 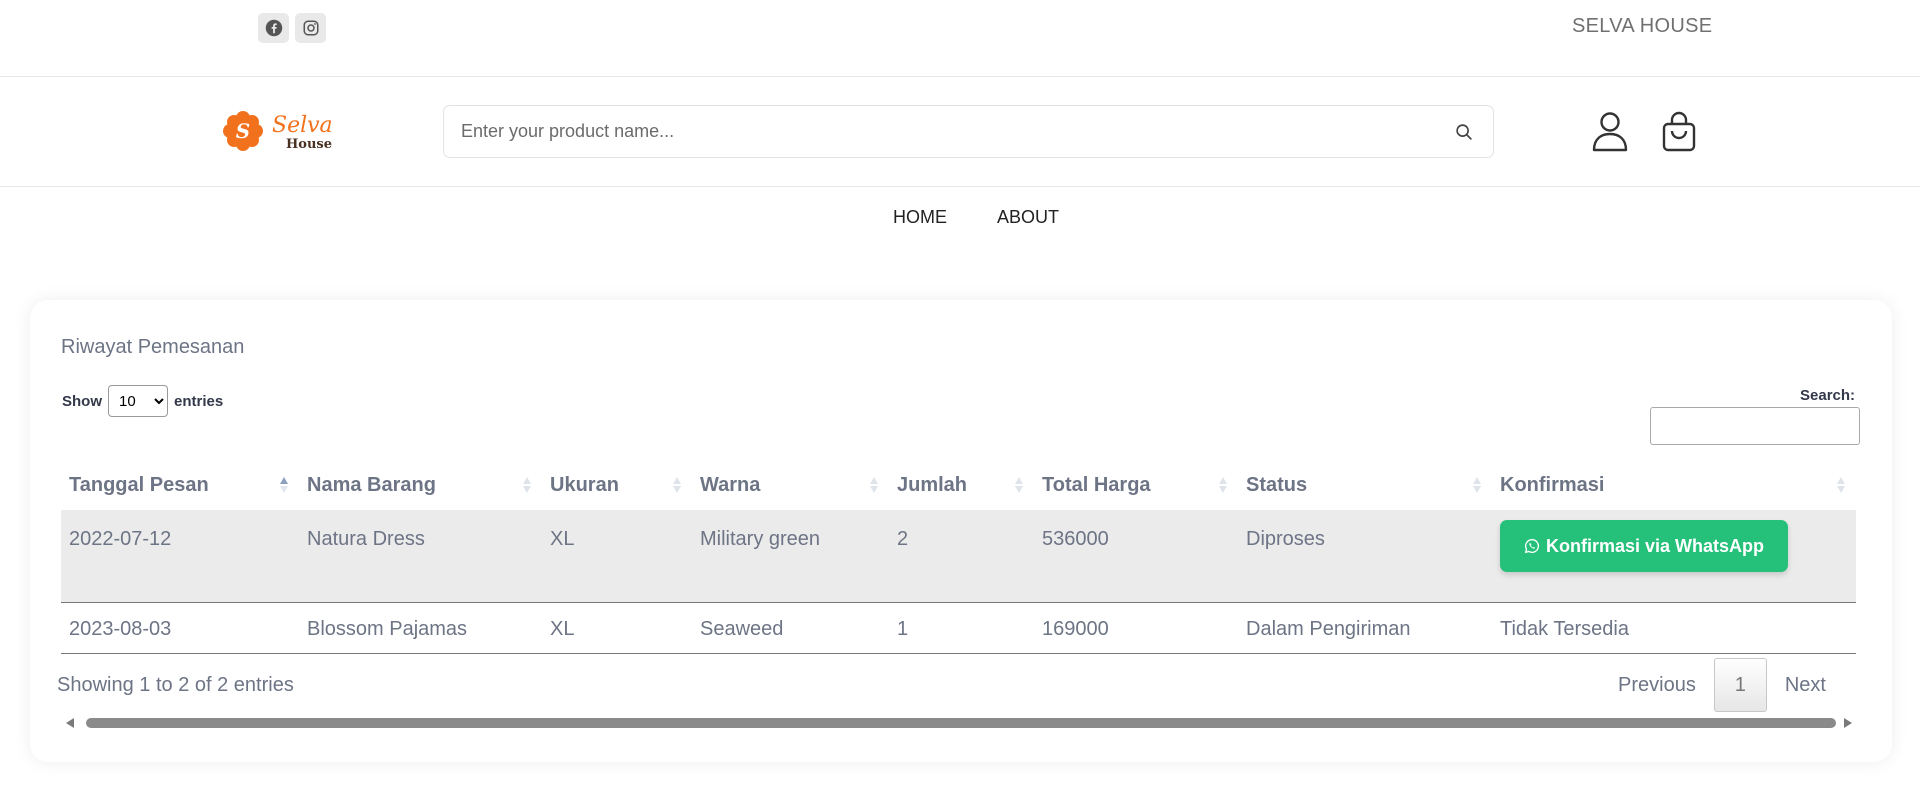 I want to click on table-search-input, so click(x=1755, y=426).